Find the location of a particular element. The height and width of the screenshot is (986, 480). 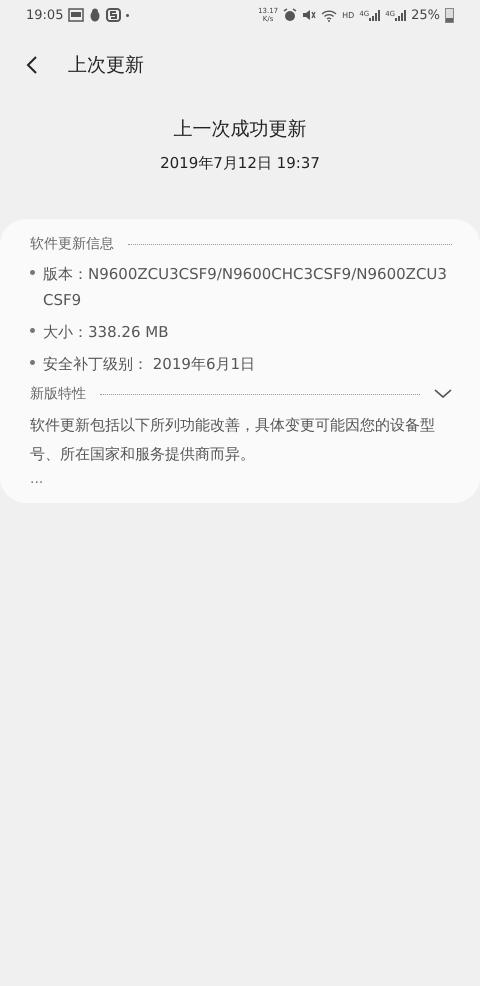

section-heading: 新版特性 is located at coordinates (58, 394).